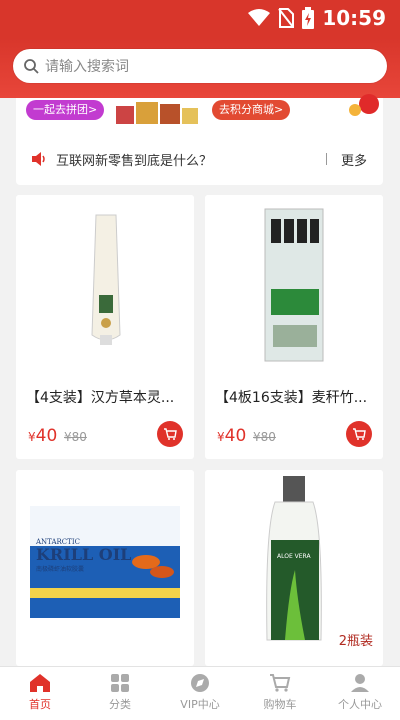  Describe the element at coordinates (200, 19) in the screenshot. I see `status-bar: 10:59` at that location.